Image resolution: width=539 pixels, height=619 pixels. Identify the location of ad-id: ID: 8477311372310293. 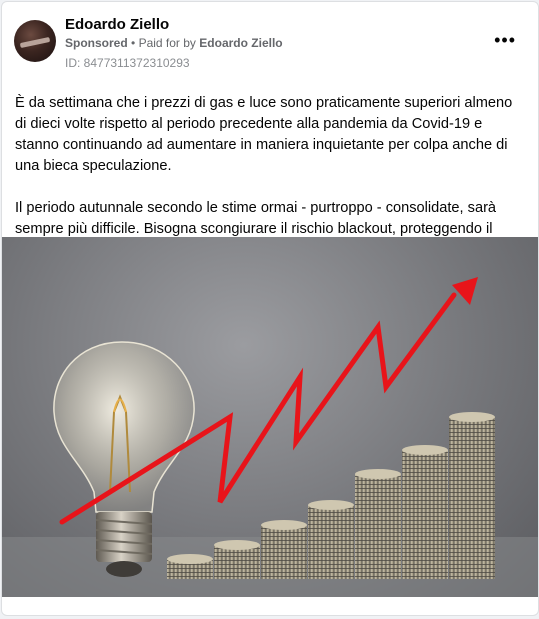
(127, 63).